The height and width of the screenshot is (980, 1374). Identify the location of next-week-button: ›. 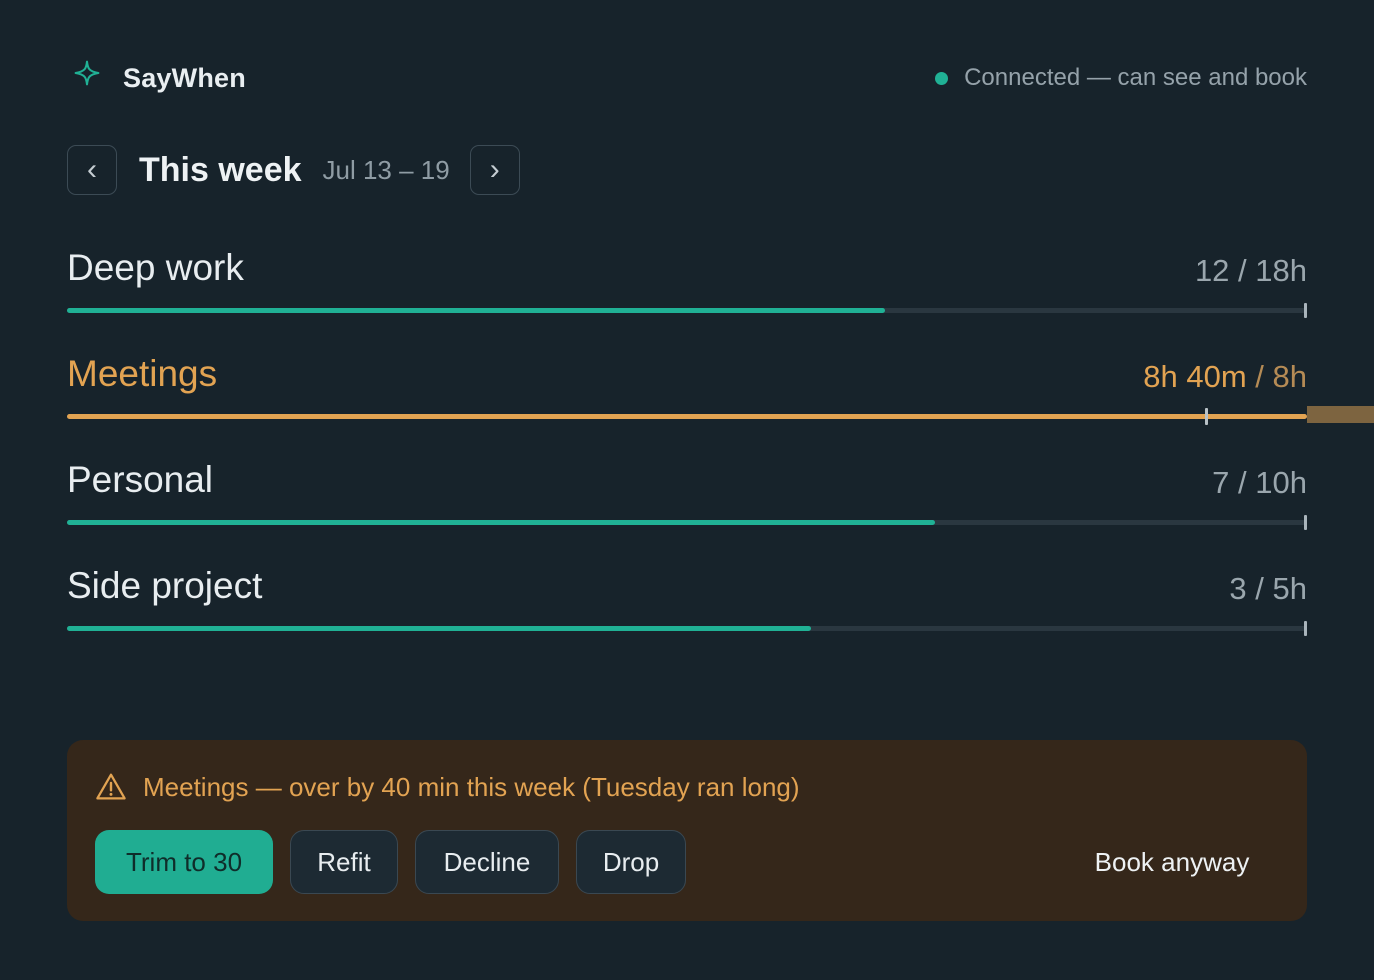
(494, 170).